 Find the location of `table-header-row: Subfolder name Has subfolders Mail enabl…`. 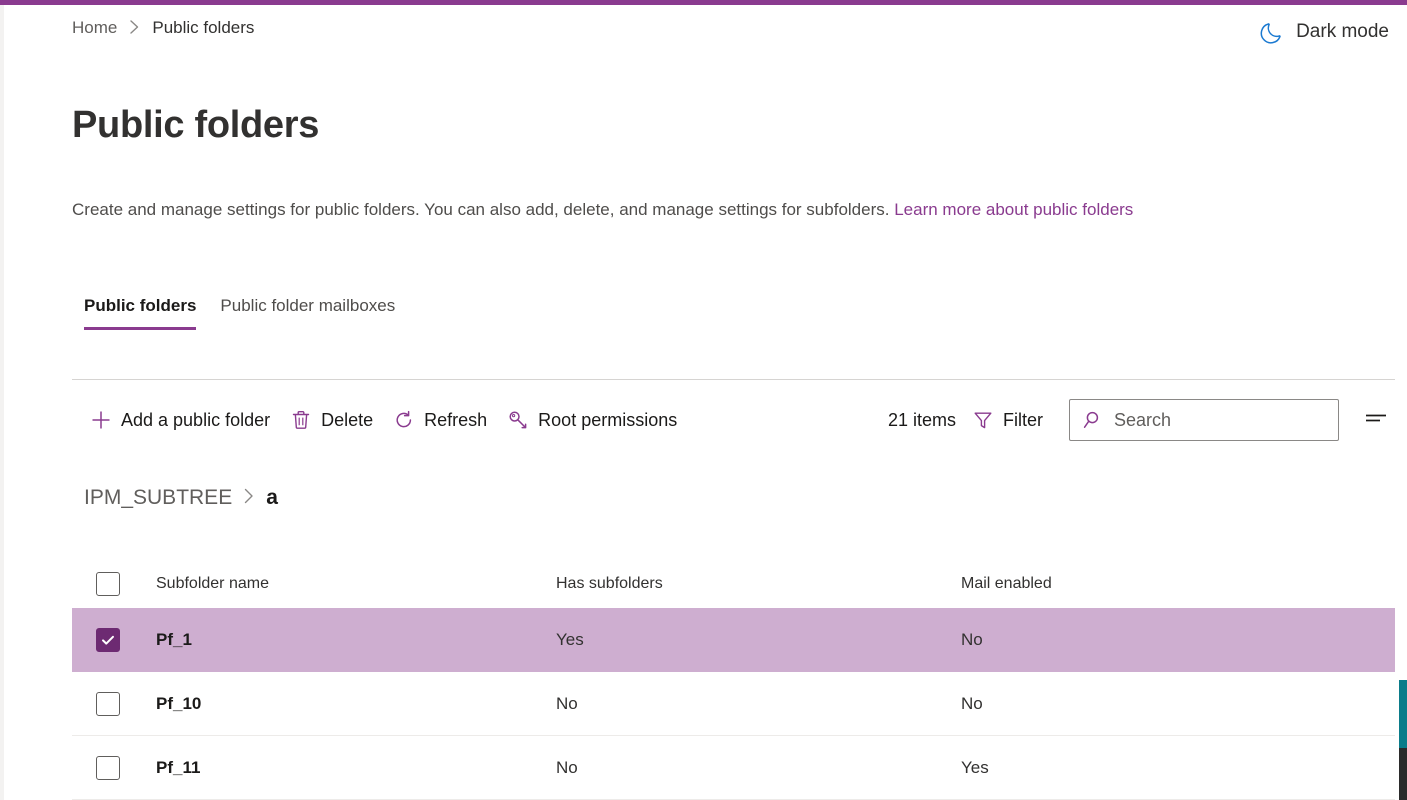

table-header-row: Subfolder name Has subfolders Mail enabl… is located at coordinates (733, 584).